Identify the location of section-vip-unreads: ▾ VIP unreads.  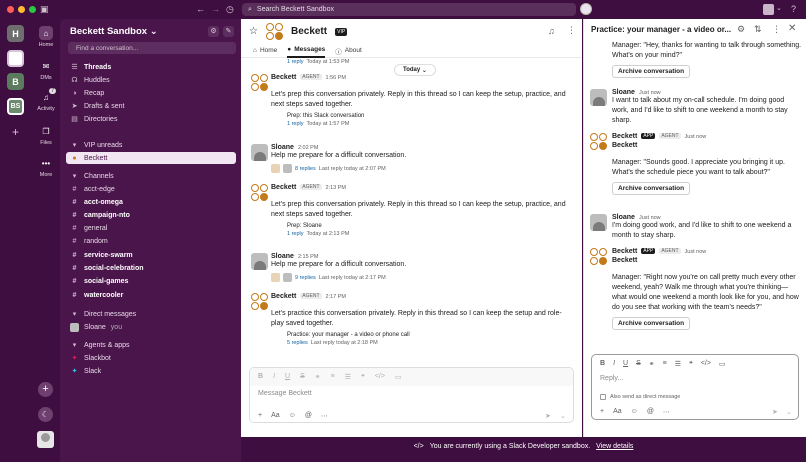
(151, 145).